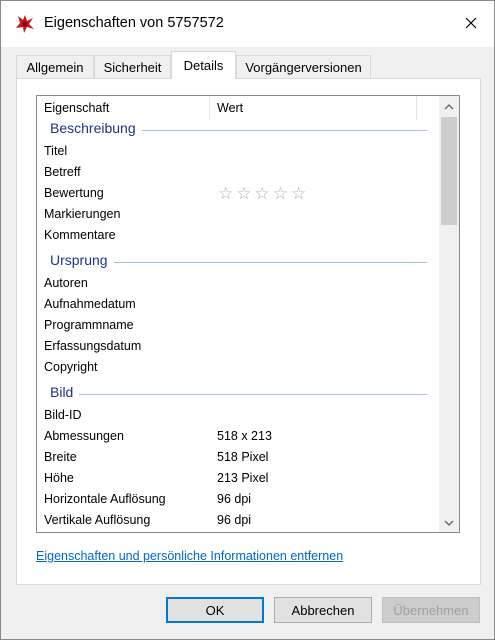 The image size is (495, 640). Describe the element at coordinates (303, 66) in the screenshot. I see `tab-vorgaengerversionen: Vorgängerversionen` at that location.